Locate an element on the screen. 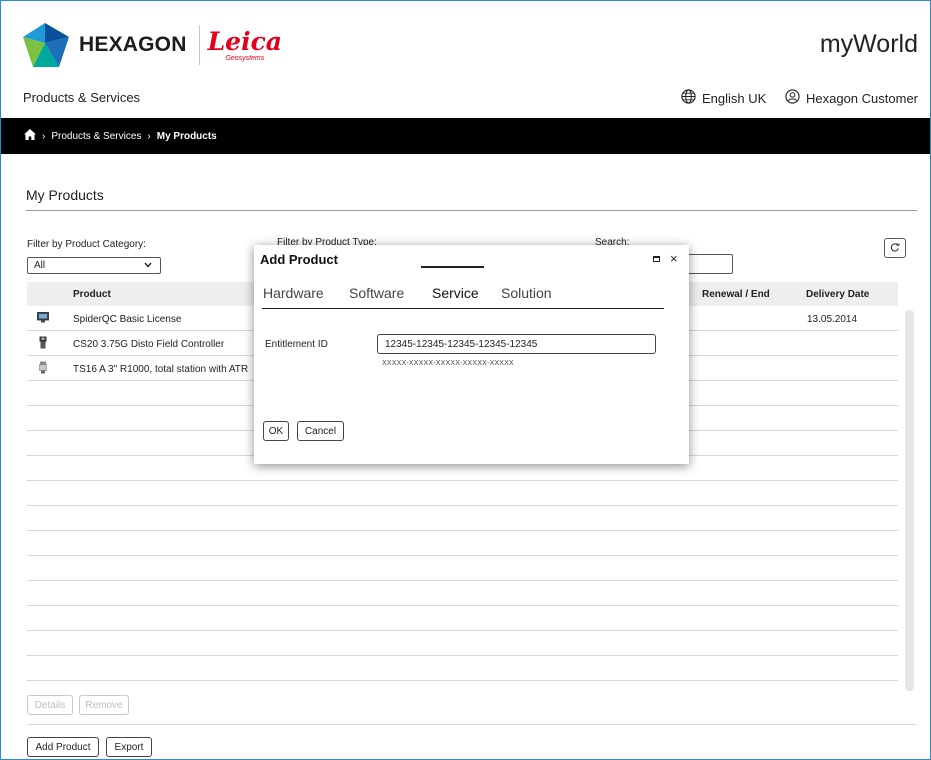  category-select: All is located at coordinates (94, 265).